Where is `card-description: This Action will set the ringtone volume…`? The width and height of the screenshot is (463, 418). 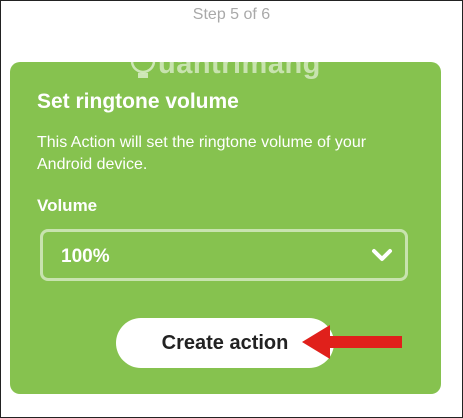 card-description: This Action will set the ringtone volume… is located at coordinates (202, 153).